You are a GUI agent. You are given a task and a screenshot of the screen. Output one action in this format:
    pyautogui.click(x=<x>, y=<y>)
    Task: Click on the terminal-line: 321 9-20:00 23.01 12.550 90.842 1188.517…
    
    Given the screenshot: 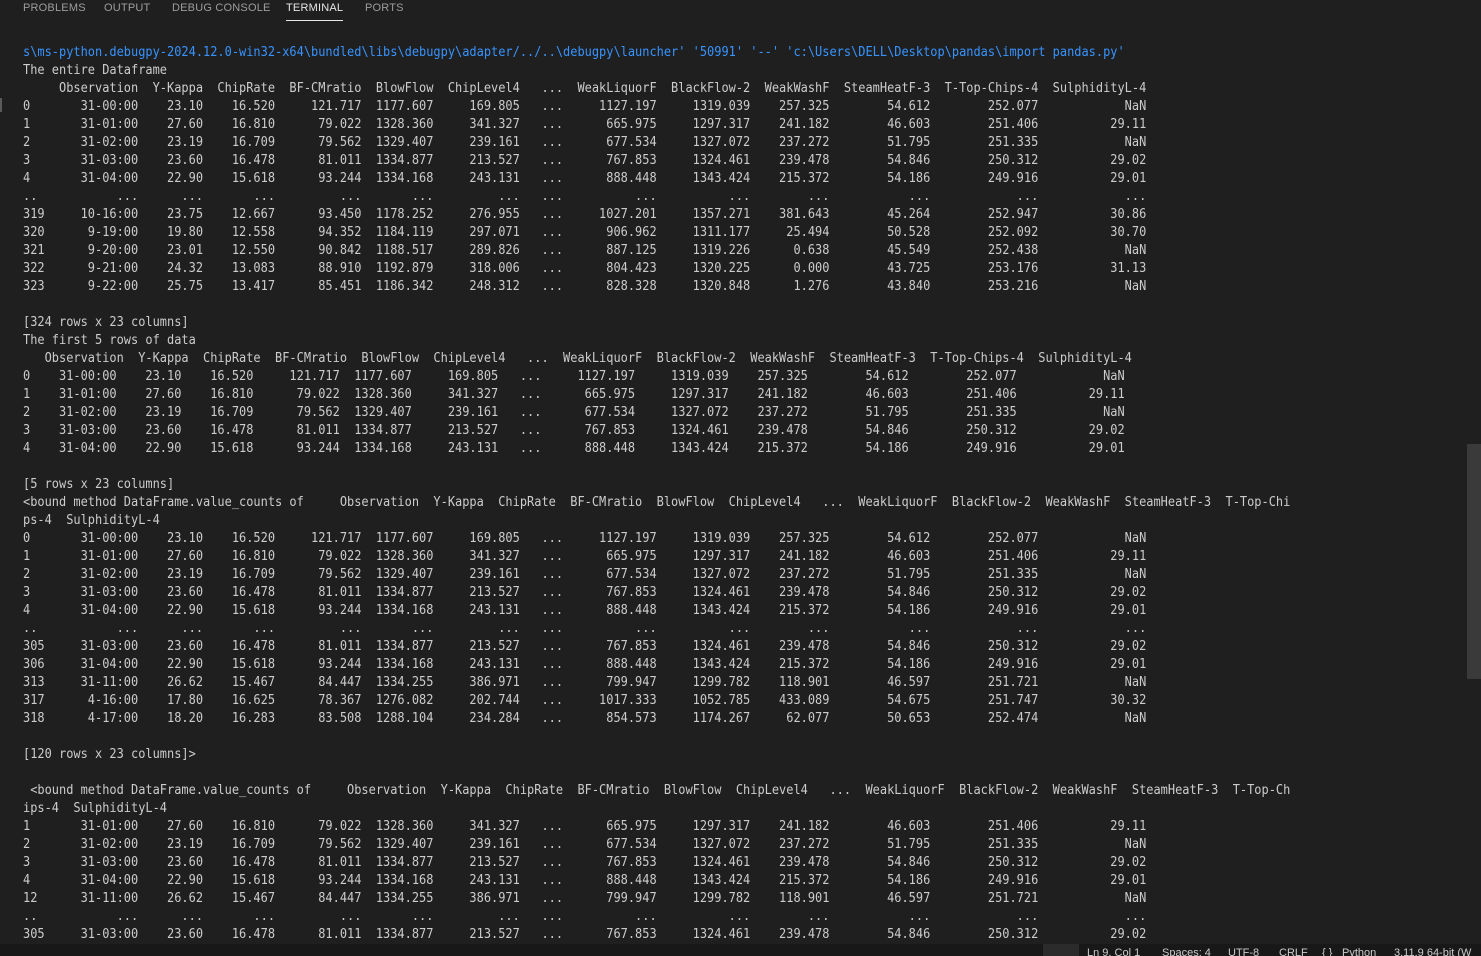 What is the action you would take?
    pyautogui.click(x=585, y=250)
    